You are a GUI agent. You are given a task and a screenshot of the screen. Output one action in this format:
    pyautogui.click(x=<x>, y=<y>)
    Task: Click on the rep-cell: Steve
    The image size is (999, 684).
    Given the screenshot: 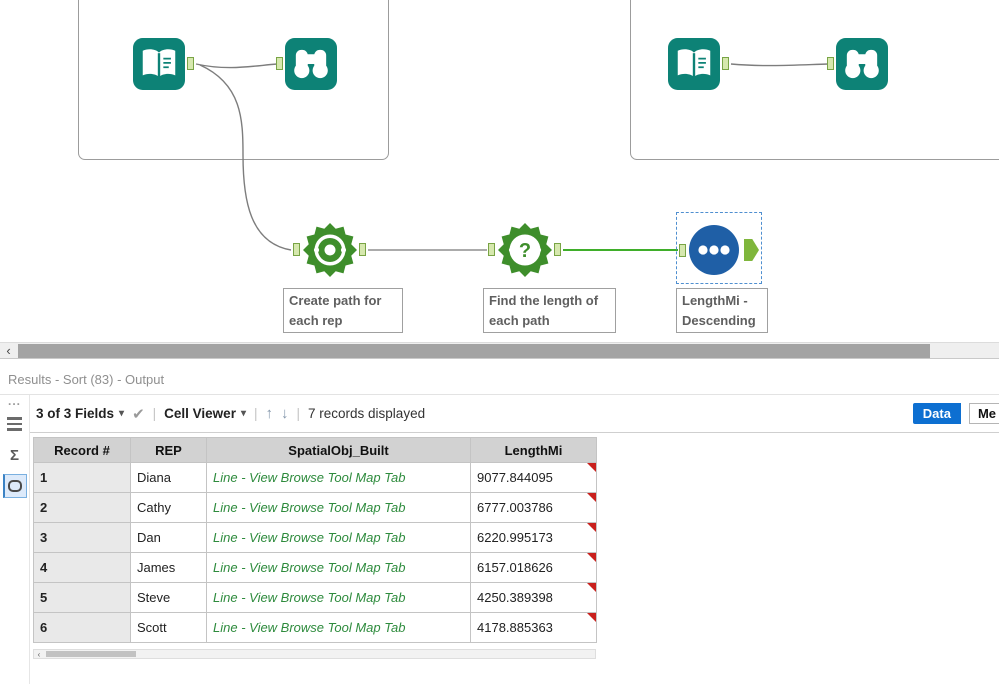 What is the action you would take?
    pyautogui.click(x=168, y=597)
    